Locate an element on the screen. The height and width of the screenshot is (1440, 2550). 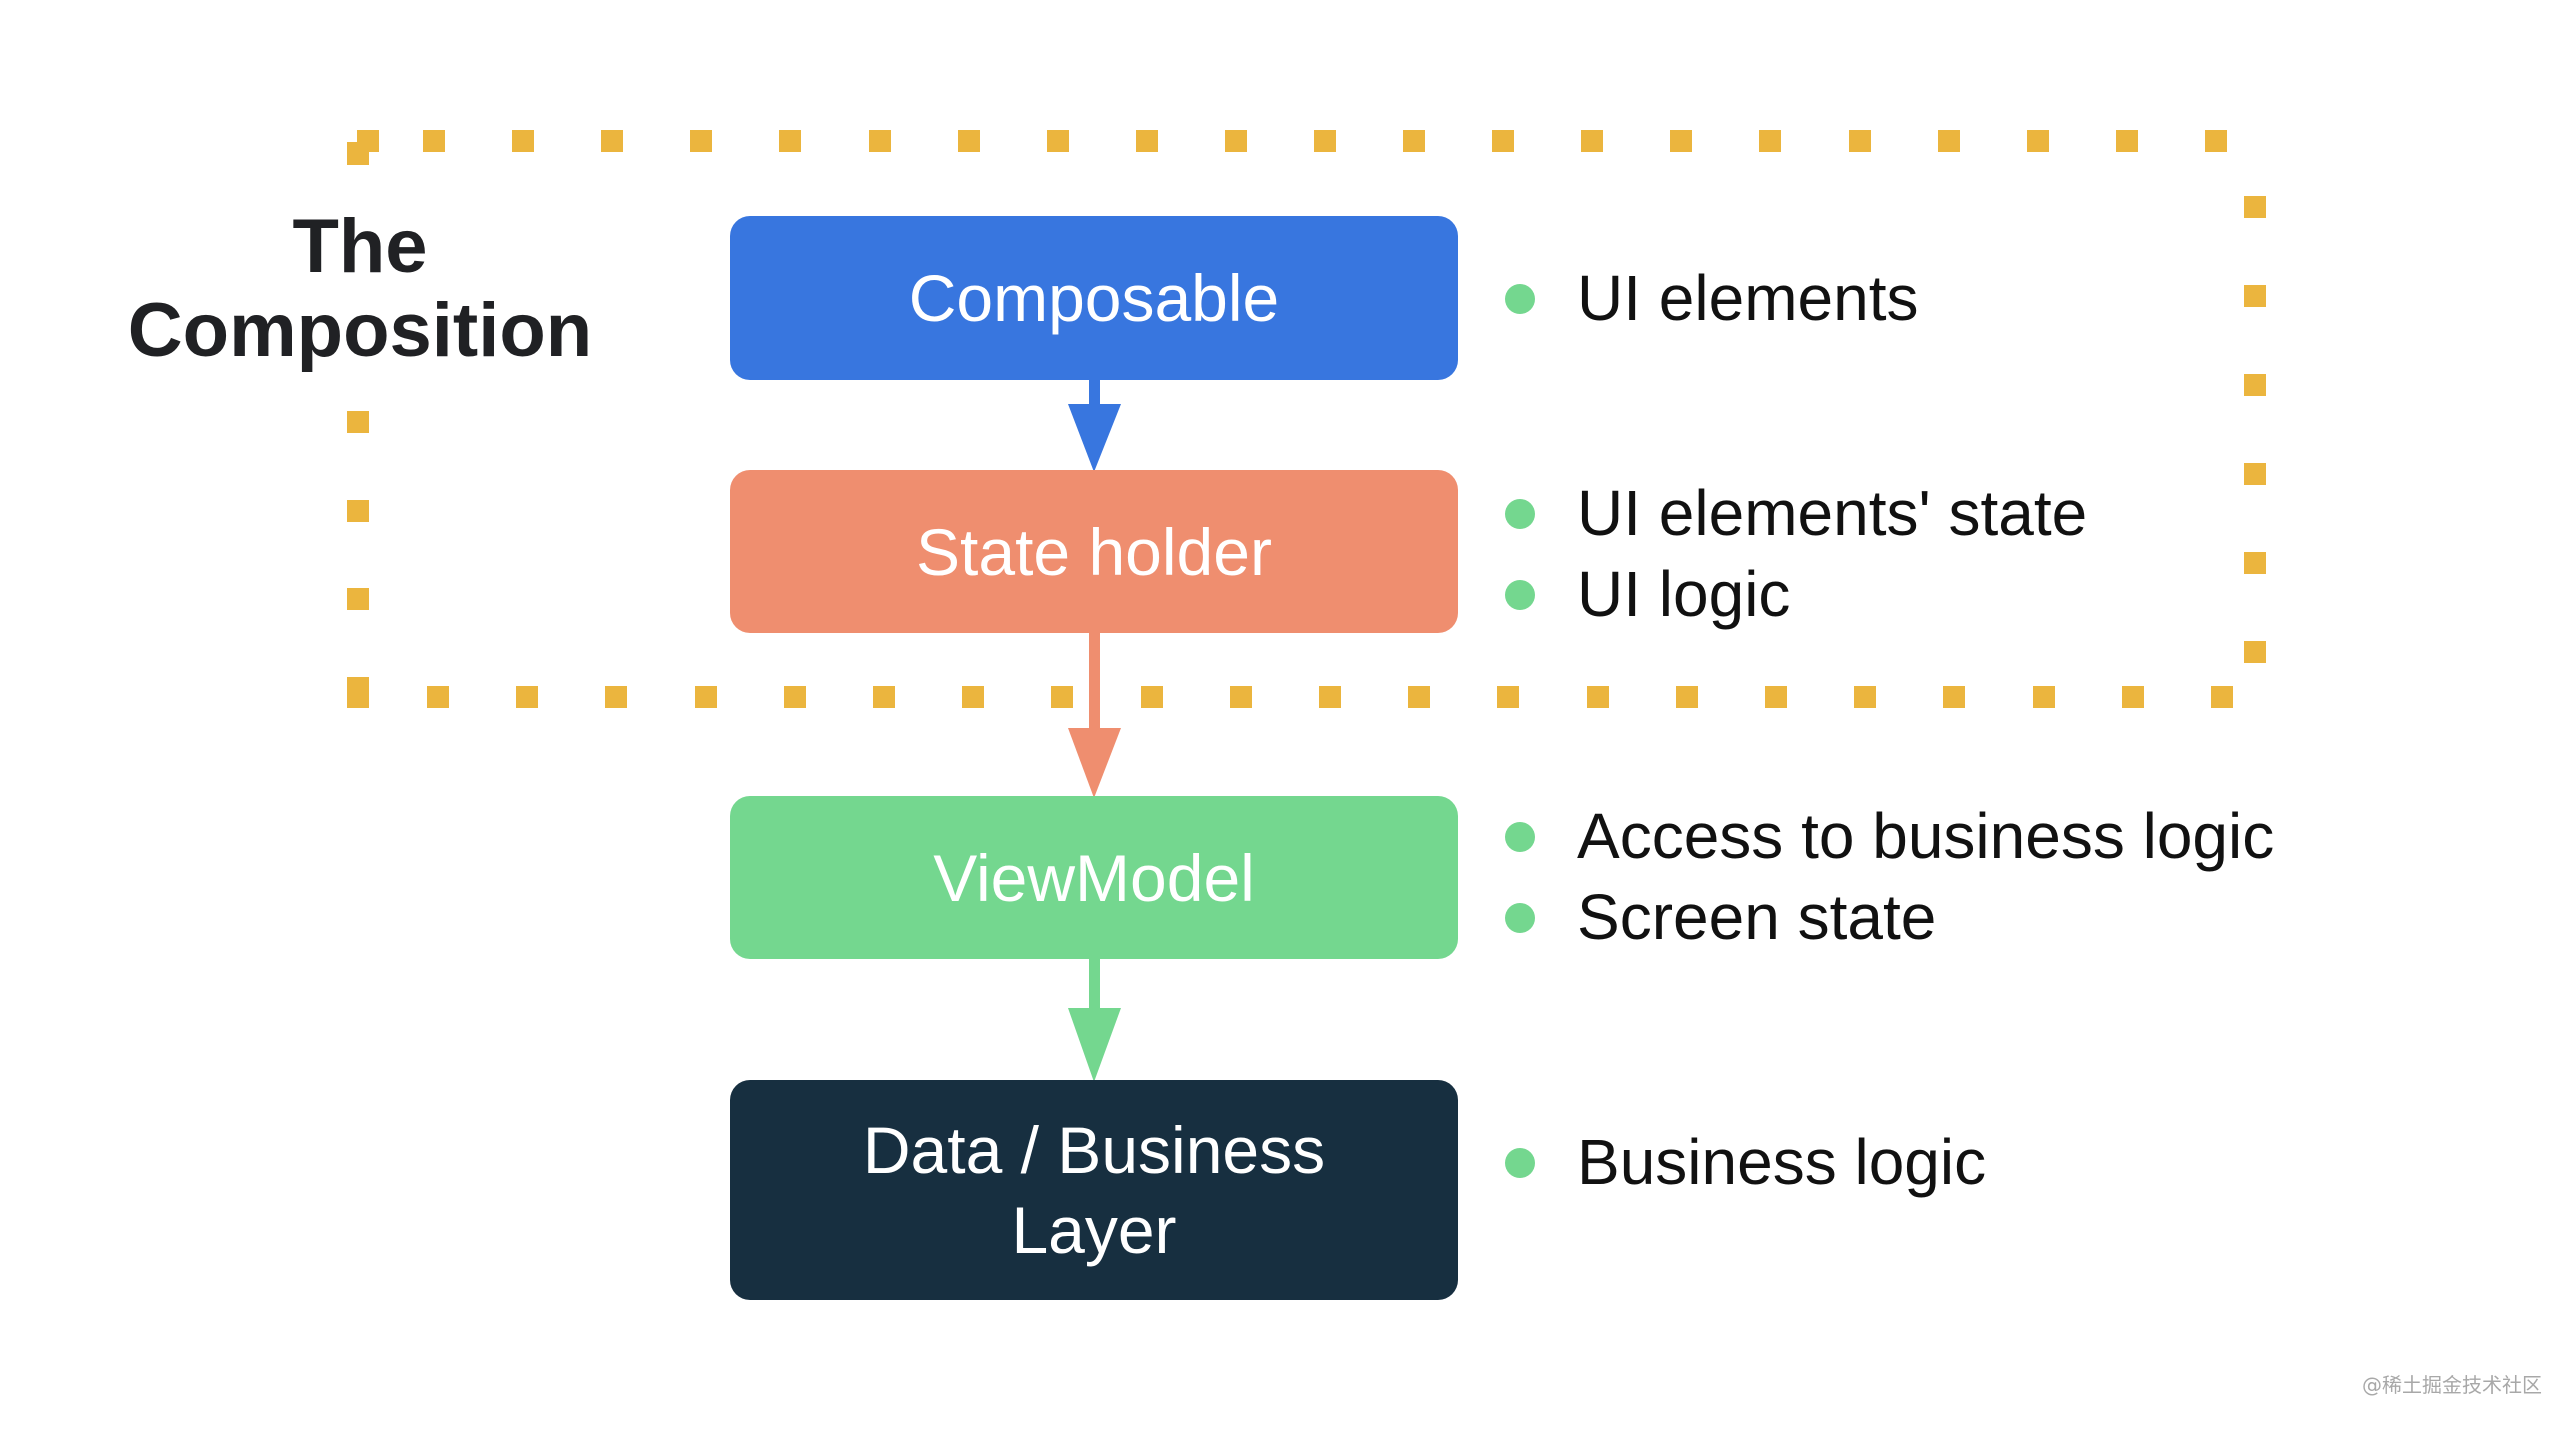
composition-label-line-2: Composition is located at coordinates (360, 330).